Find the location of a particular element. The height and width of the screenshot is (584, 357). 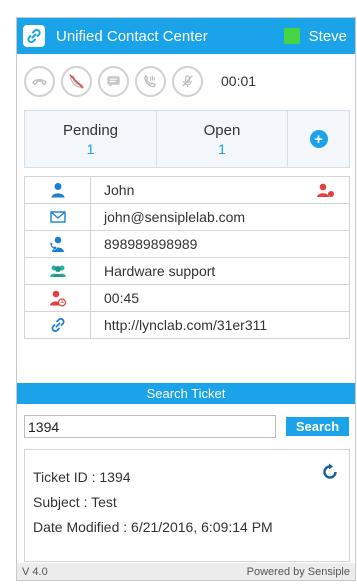

search-ticket-header: Search Ticket is located at coordinates (186, 393).